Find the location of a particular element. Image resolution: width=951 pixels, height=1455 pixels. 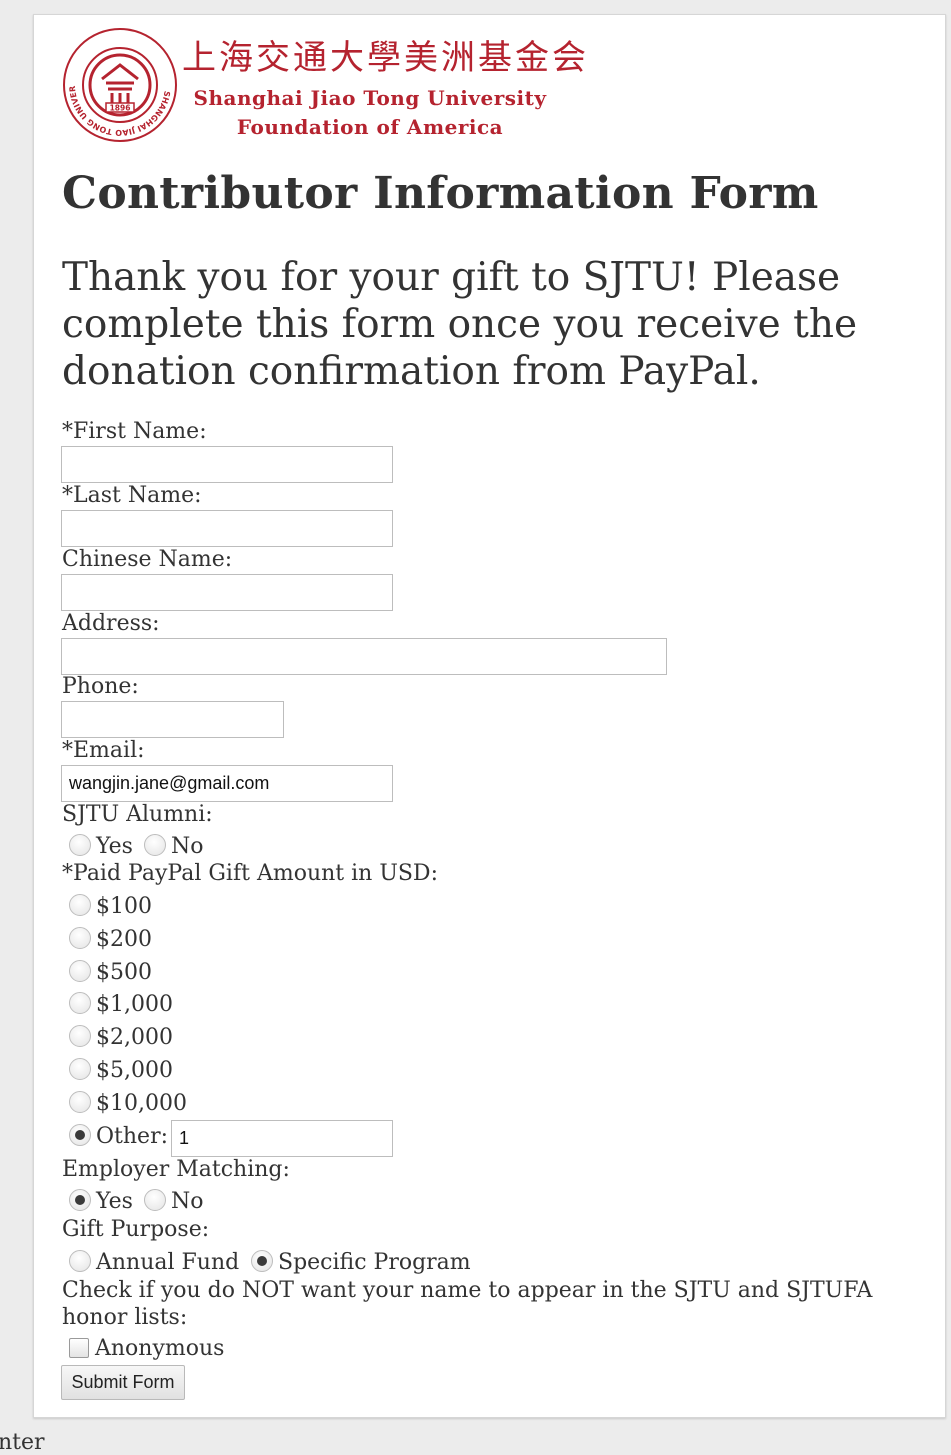

gift-200-label: $200 is located at coordinates (124, 939).